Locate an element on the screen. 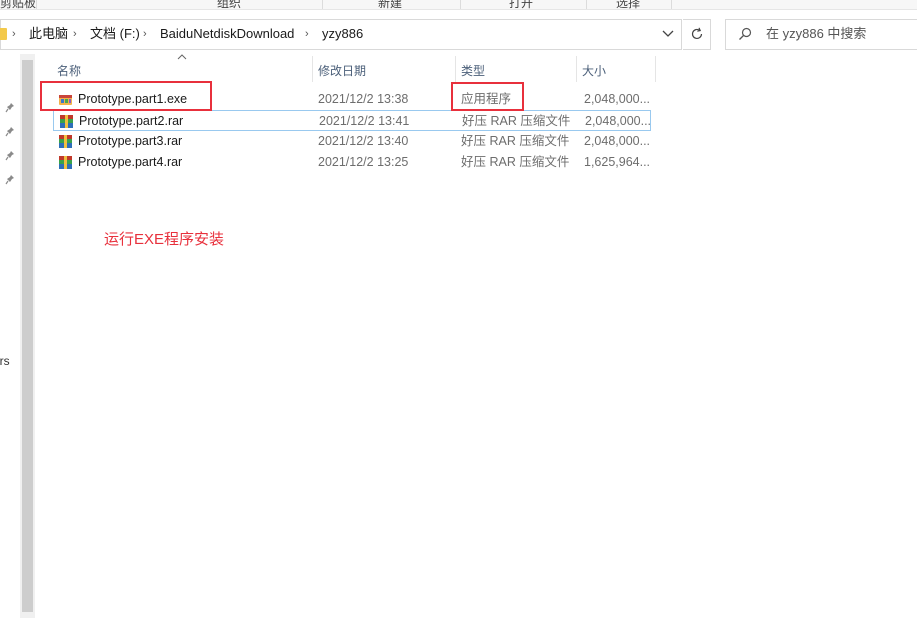 Image resolution: width=917 pixels, height=618 pixels. file-name: Prototype.part3.rar is located at coordinates (130, 141).